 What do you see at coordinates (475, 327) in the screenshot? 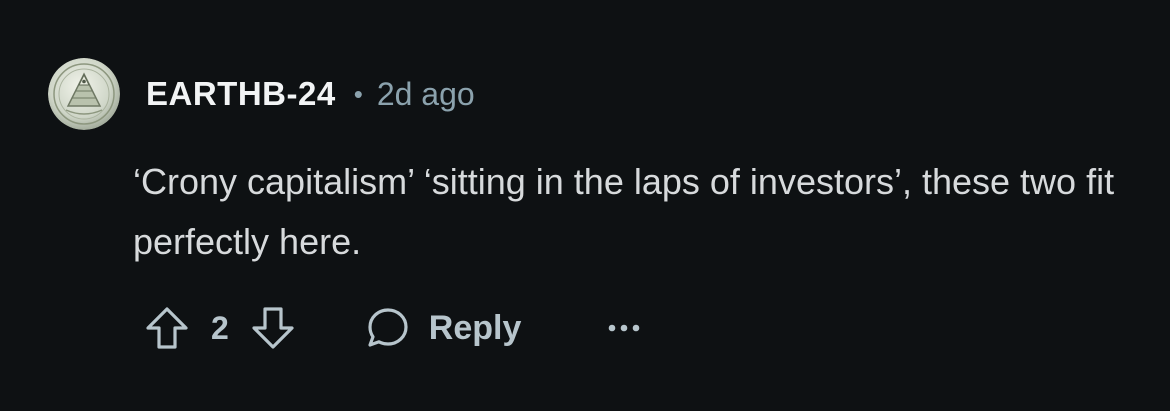
I see `reply-label: Reply` at bounding box center [475, 327].